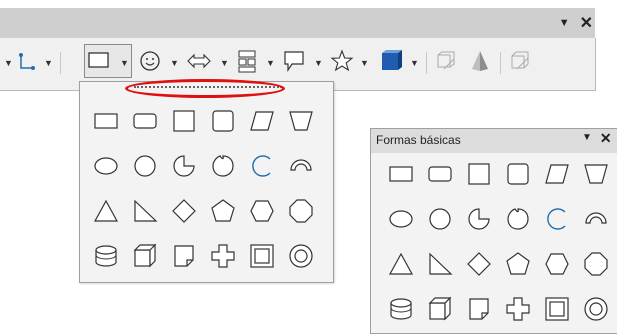 The image size is (617, 334). What do you see at coordinates (174, 63) in the screenshot?
I see `symbol-dropdown-arrow: ▼` at bounding box center [174, 63].